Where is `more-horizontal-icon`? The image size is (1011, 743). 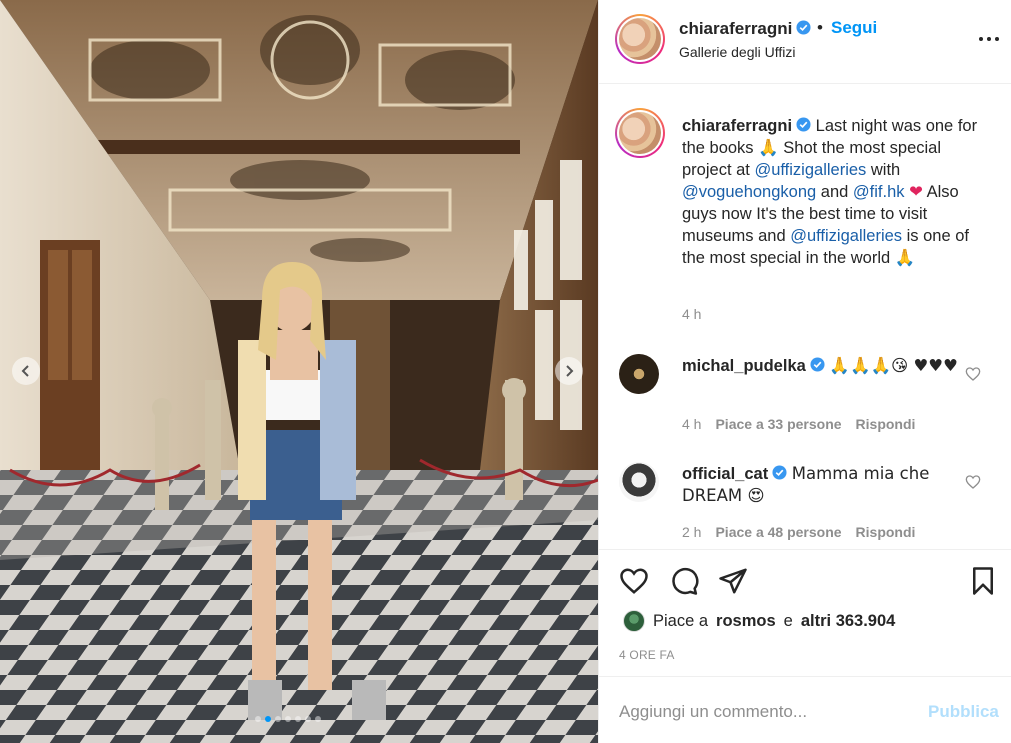
more-horizontal-icon is located at coordinates (989, 39).